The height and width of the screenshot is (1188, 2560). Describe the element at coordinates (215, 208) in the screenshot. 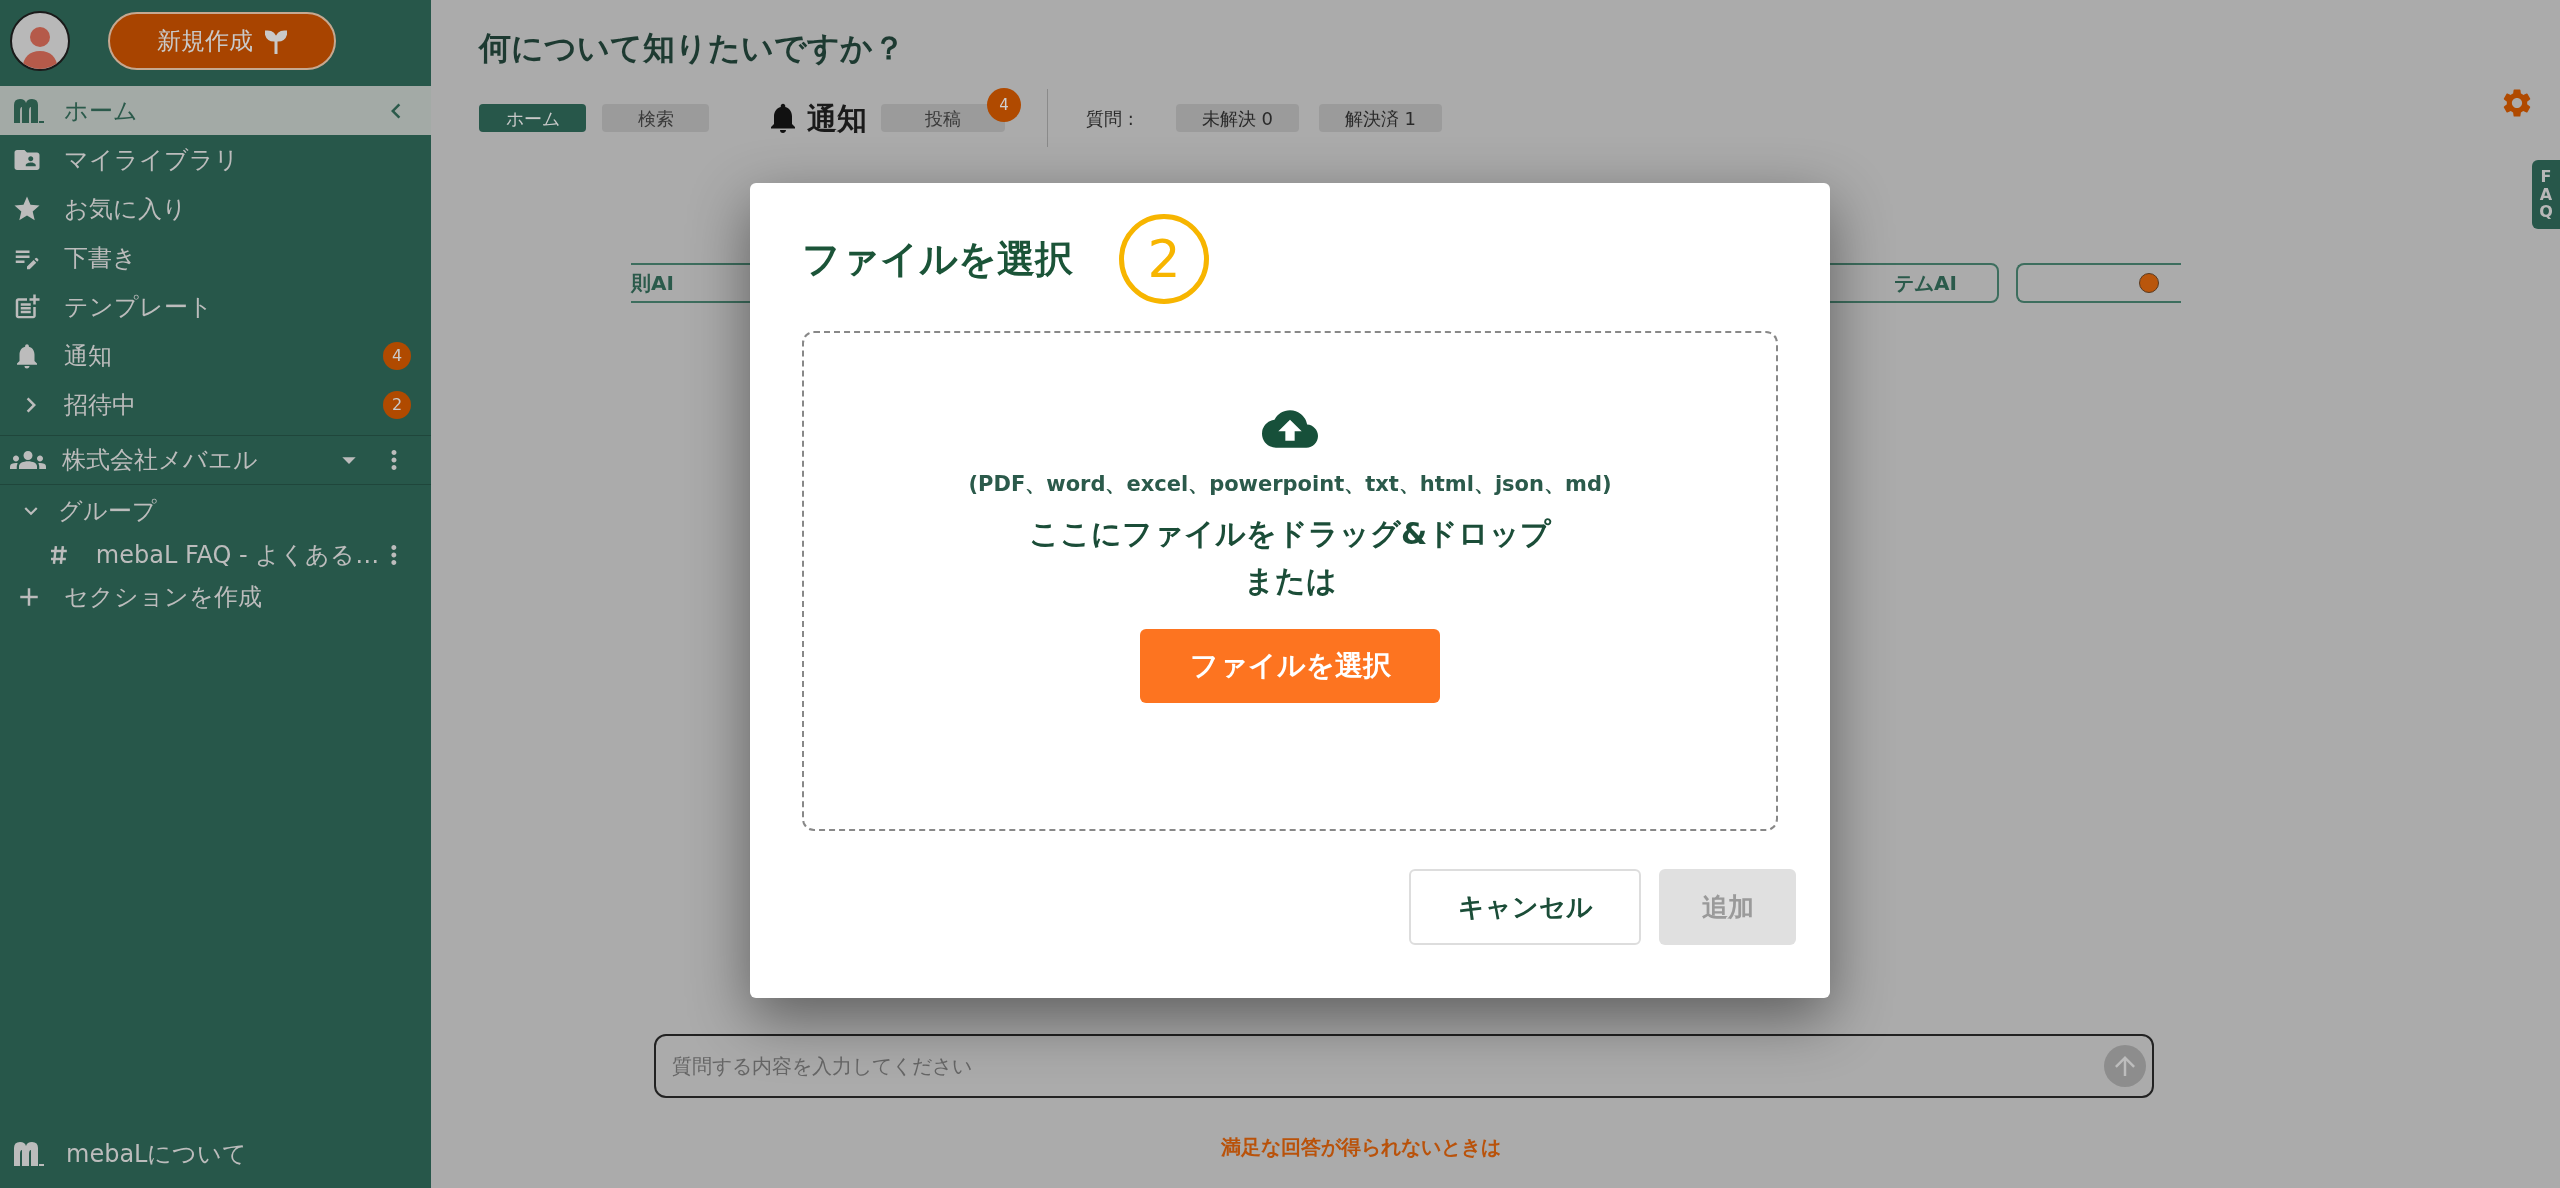

I see `nav-item: お気に入り` at that location.